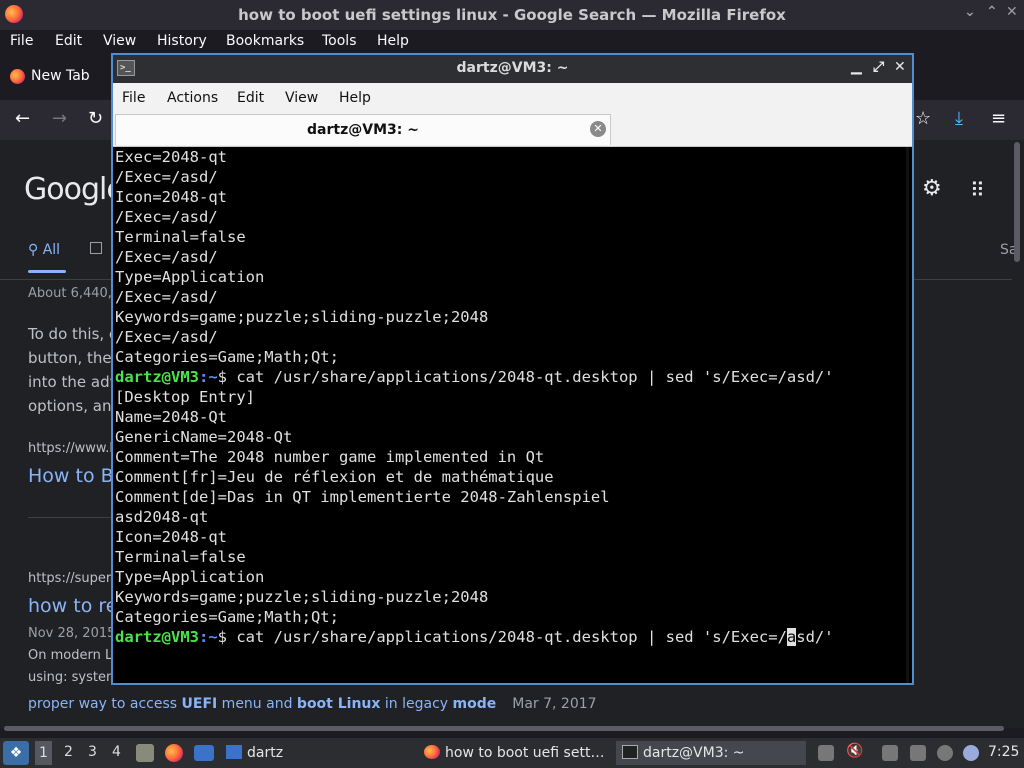  Describe the element at coordinates (192, 98) in the screenshot. I see `terminal-menu-actions: Actions` at that location.